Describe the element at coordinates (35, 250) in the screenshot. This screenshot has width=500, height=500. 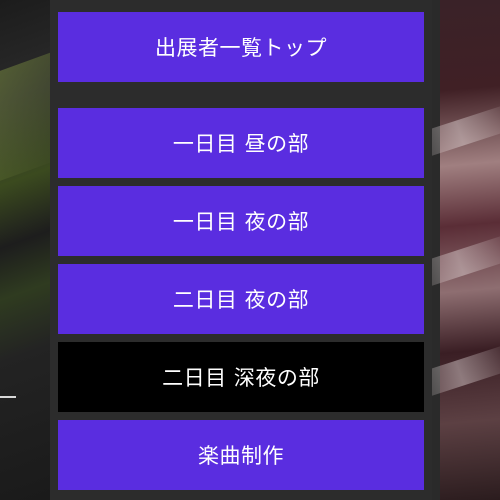
I see `background-left-panel` at that location.